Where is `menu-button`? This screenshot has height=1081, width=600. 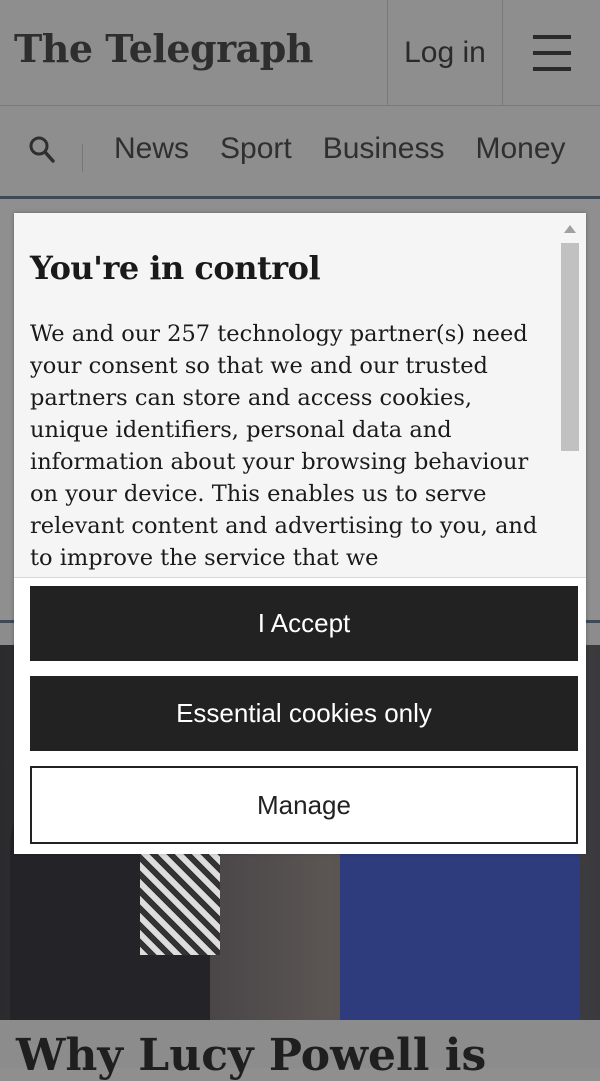 menu-button is located at coordinates (551, 52).